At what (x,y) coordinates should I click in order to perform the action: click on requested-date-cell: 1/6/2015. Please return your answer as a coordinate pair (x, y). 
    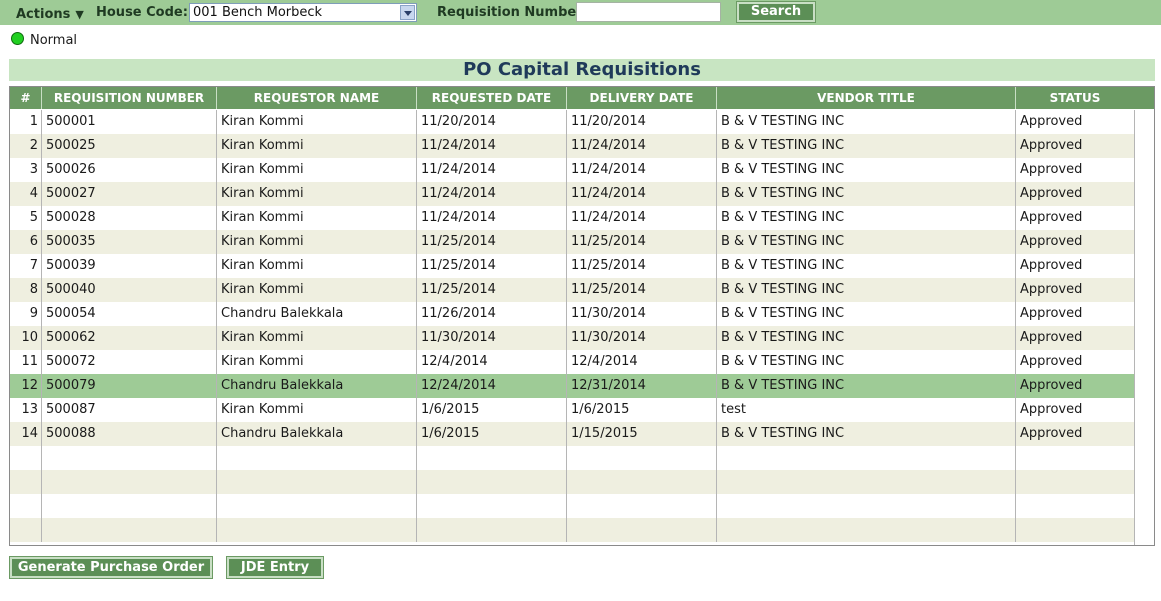
    Looking at the image, I should click on (491, 434).